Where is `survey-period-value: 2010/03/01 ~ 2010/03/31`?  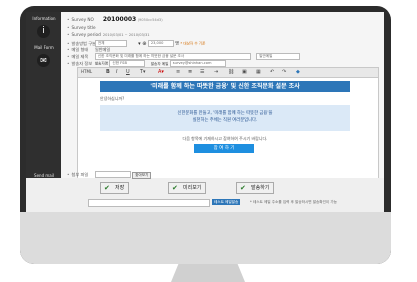
survey-period-value: 2010/03/01 ~ 2010/03/31 is located at coordinates (126, 35).